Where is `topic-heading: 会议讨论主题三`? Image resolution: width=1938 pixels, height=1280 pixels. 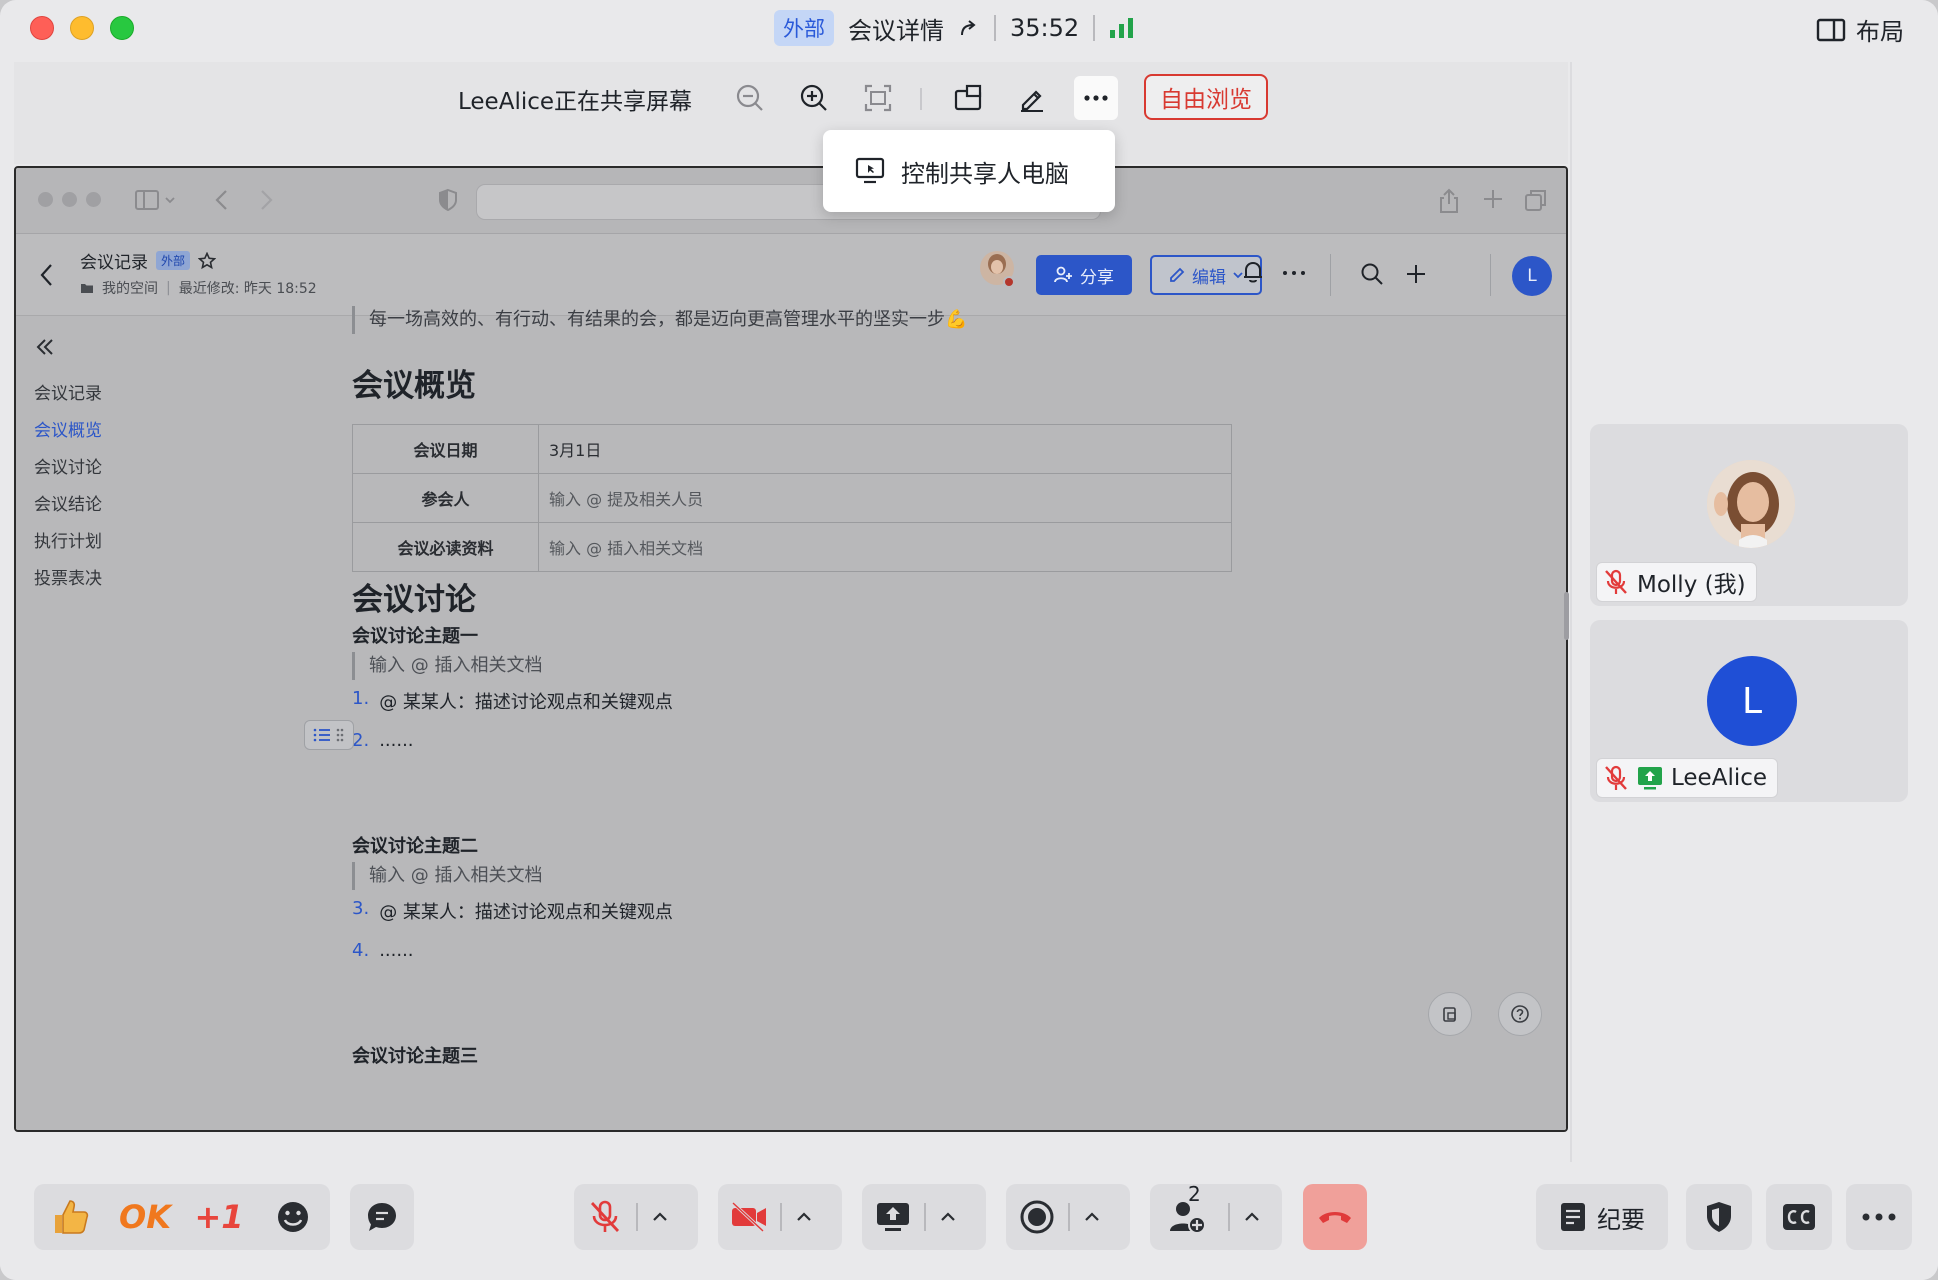 topic-heading: 会议讨论主题三 is located at coordinates (415, 1056).